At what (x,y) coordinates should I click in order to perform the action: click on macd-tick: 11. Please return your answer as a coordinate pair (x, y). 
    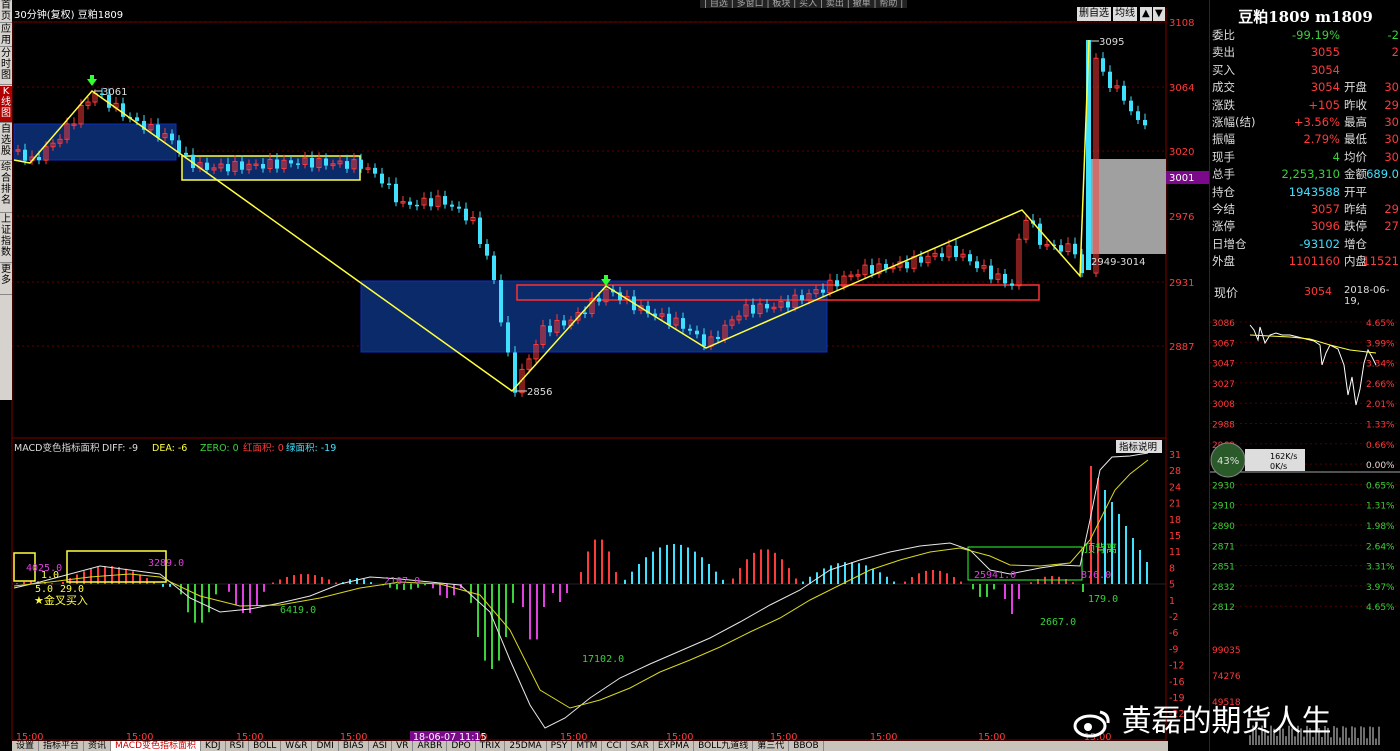
    Looking at the image, I should click on (1175, 552).